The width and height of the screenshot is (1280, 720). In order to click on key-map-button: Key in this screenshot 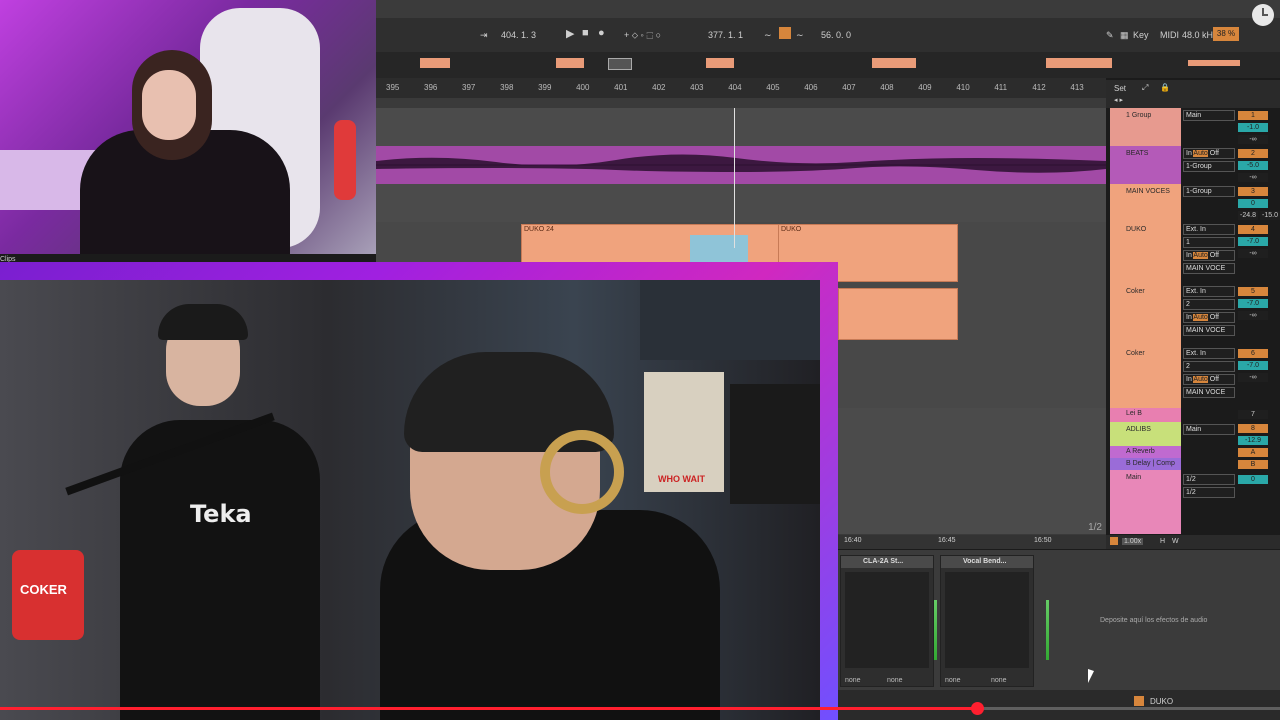, I will do `click(1141, 35)`.